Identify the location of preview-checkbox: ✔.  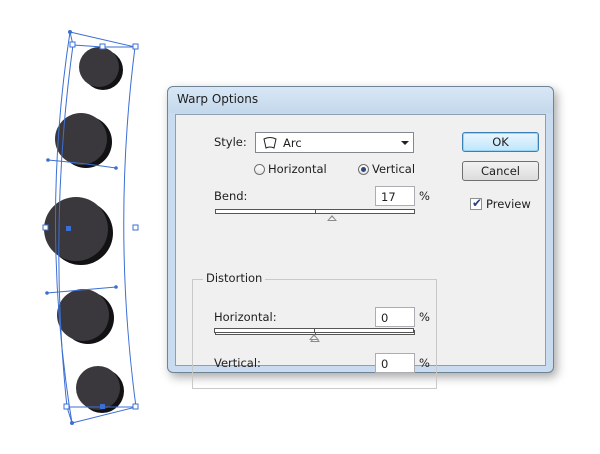
(476, 203).